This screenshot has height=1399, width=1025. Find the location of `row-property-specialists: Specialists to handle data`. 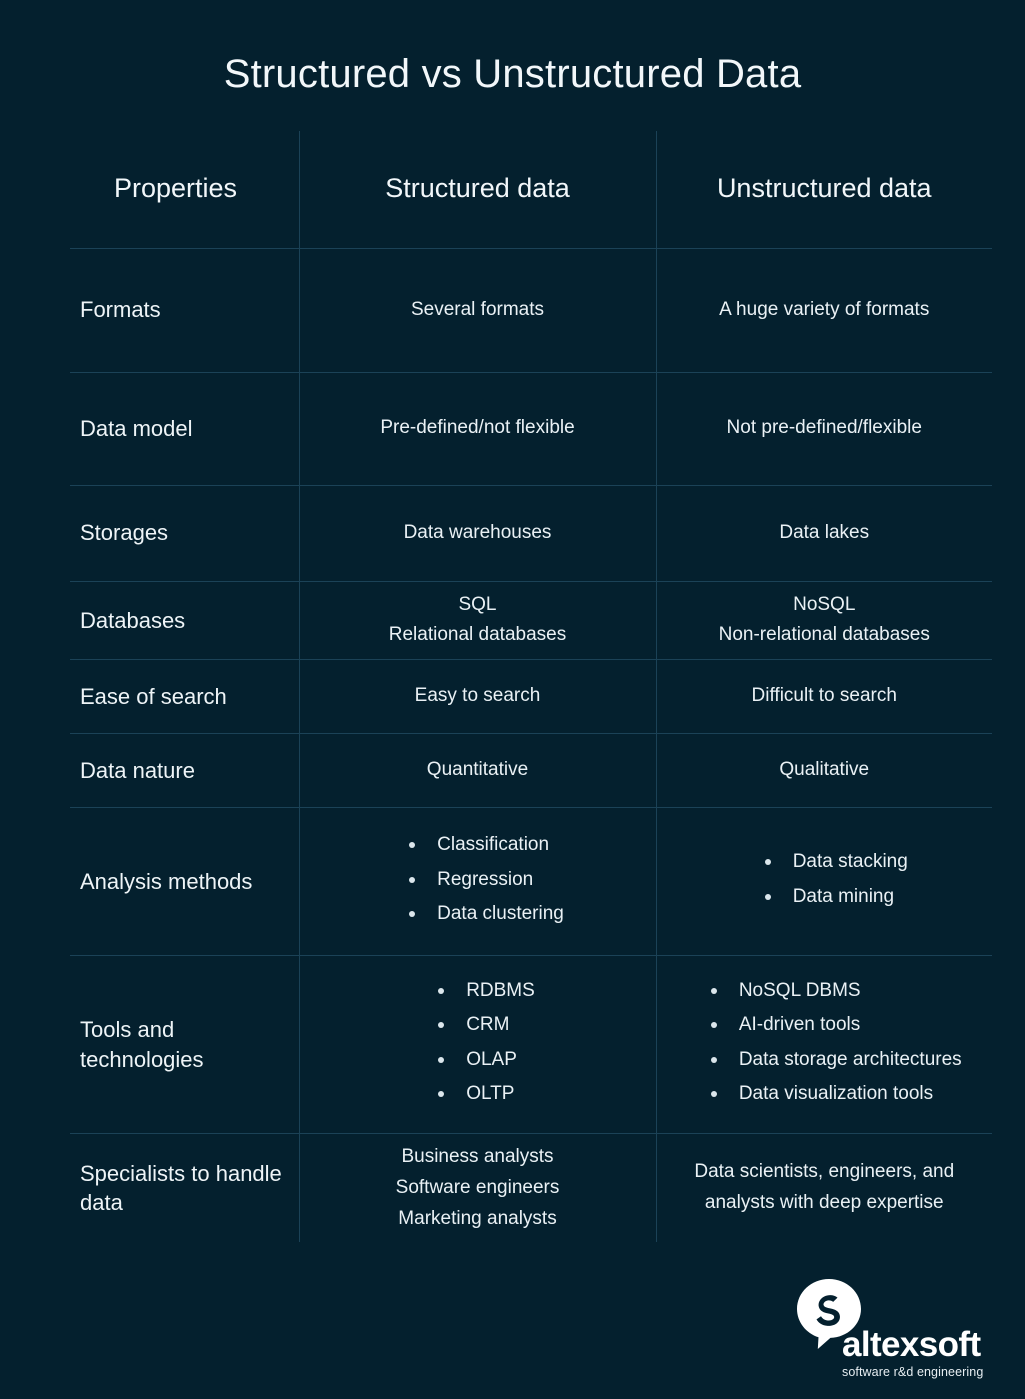

row-property-specialists: Specialists to handle data is located at coordinates (185, 1188).